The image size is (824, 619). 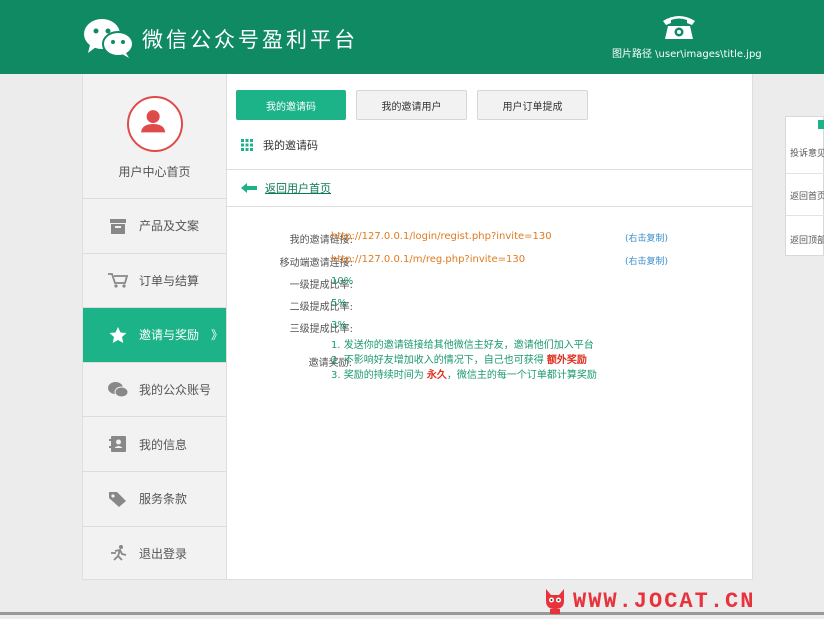 What do you see at coordinates (679, 27) in the screenshot?
I see `telephone-icon` at bounding box center [679, 27].